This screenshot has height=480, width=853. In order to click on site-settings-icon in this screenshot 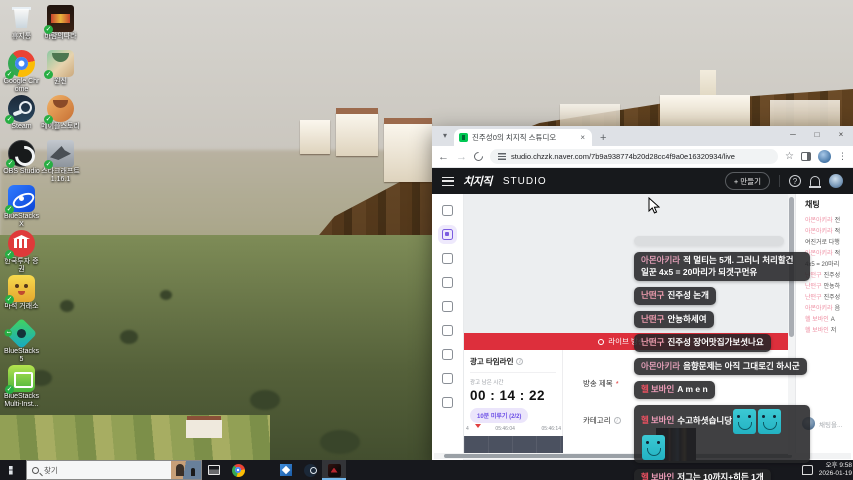, I will do `click(502, 156)`.